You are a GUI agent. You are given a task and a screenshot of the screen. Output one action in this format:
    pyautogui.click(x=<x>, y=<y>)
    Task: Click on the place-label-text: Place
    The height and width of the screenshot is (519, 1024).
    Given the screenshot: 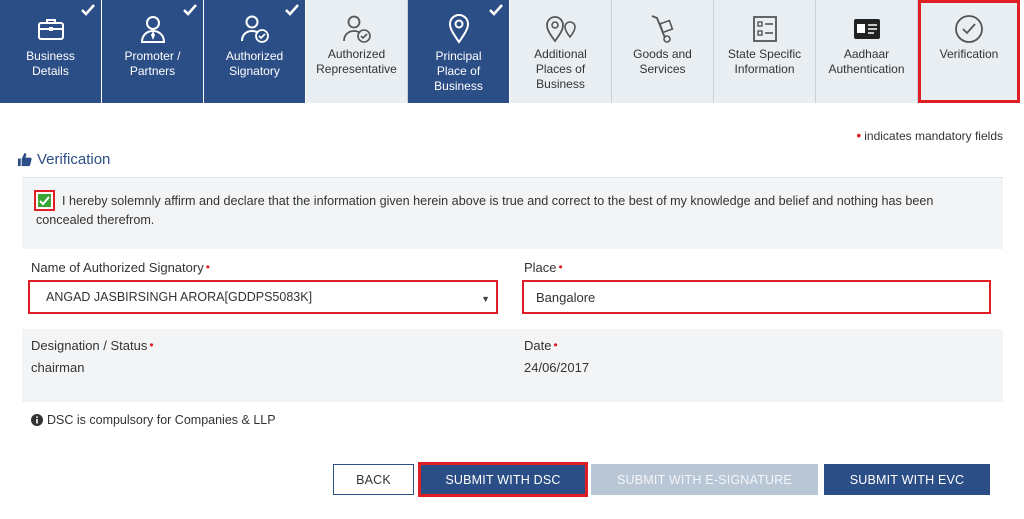 What is the action you would take?
    pyautogui.click(x=540, y=267)
    